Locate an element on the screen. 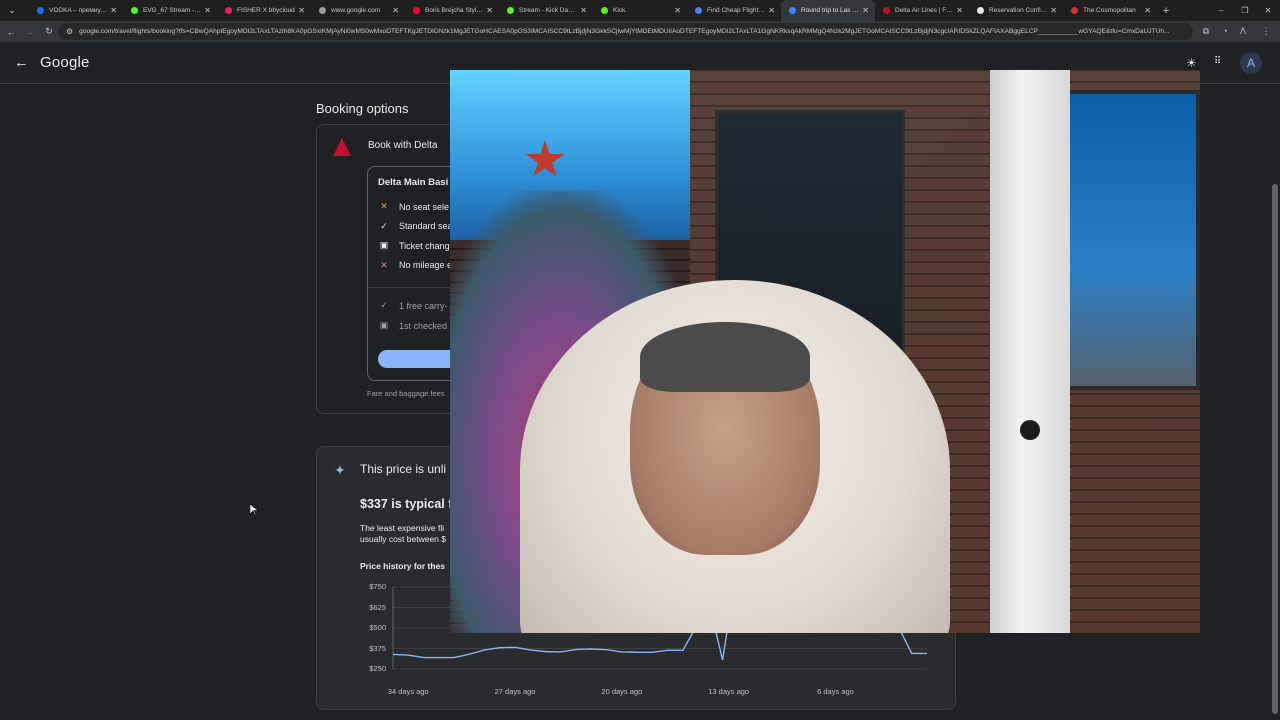  doorknob is located at coordinates (1030, 430).